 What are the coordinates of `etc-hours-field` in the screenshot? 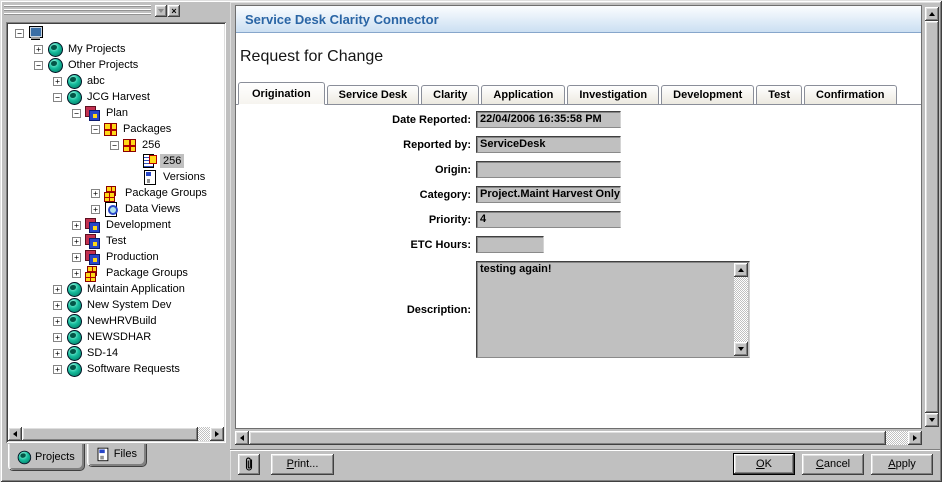 It's located at (510, 244).